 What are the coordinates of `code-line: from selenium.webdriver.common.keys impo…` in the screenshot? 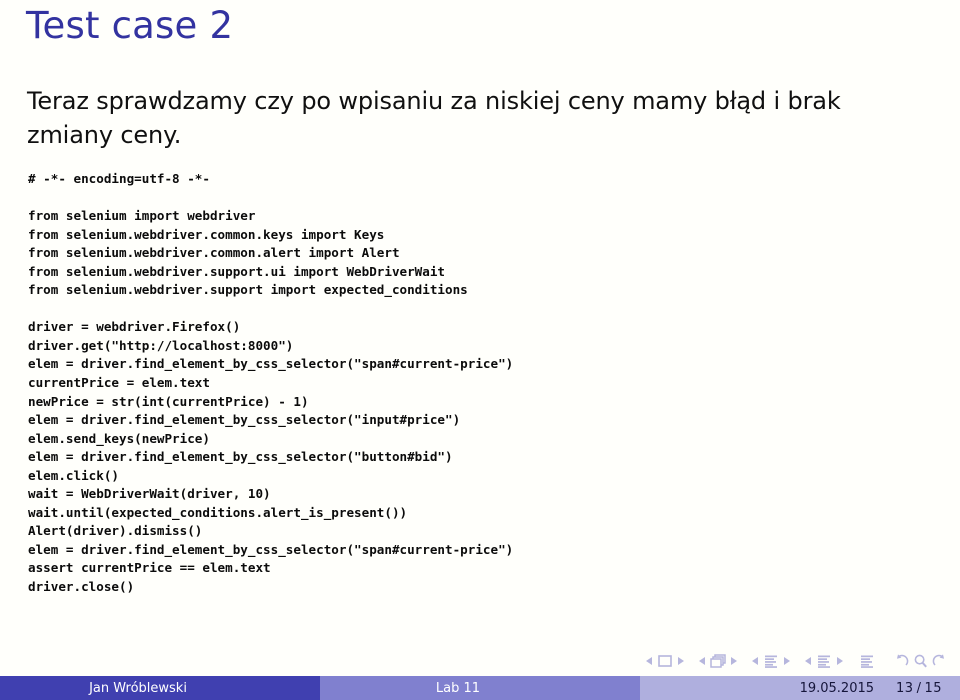 It's located at (206, 234).